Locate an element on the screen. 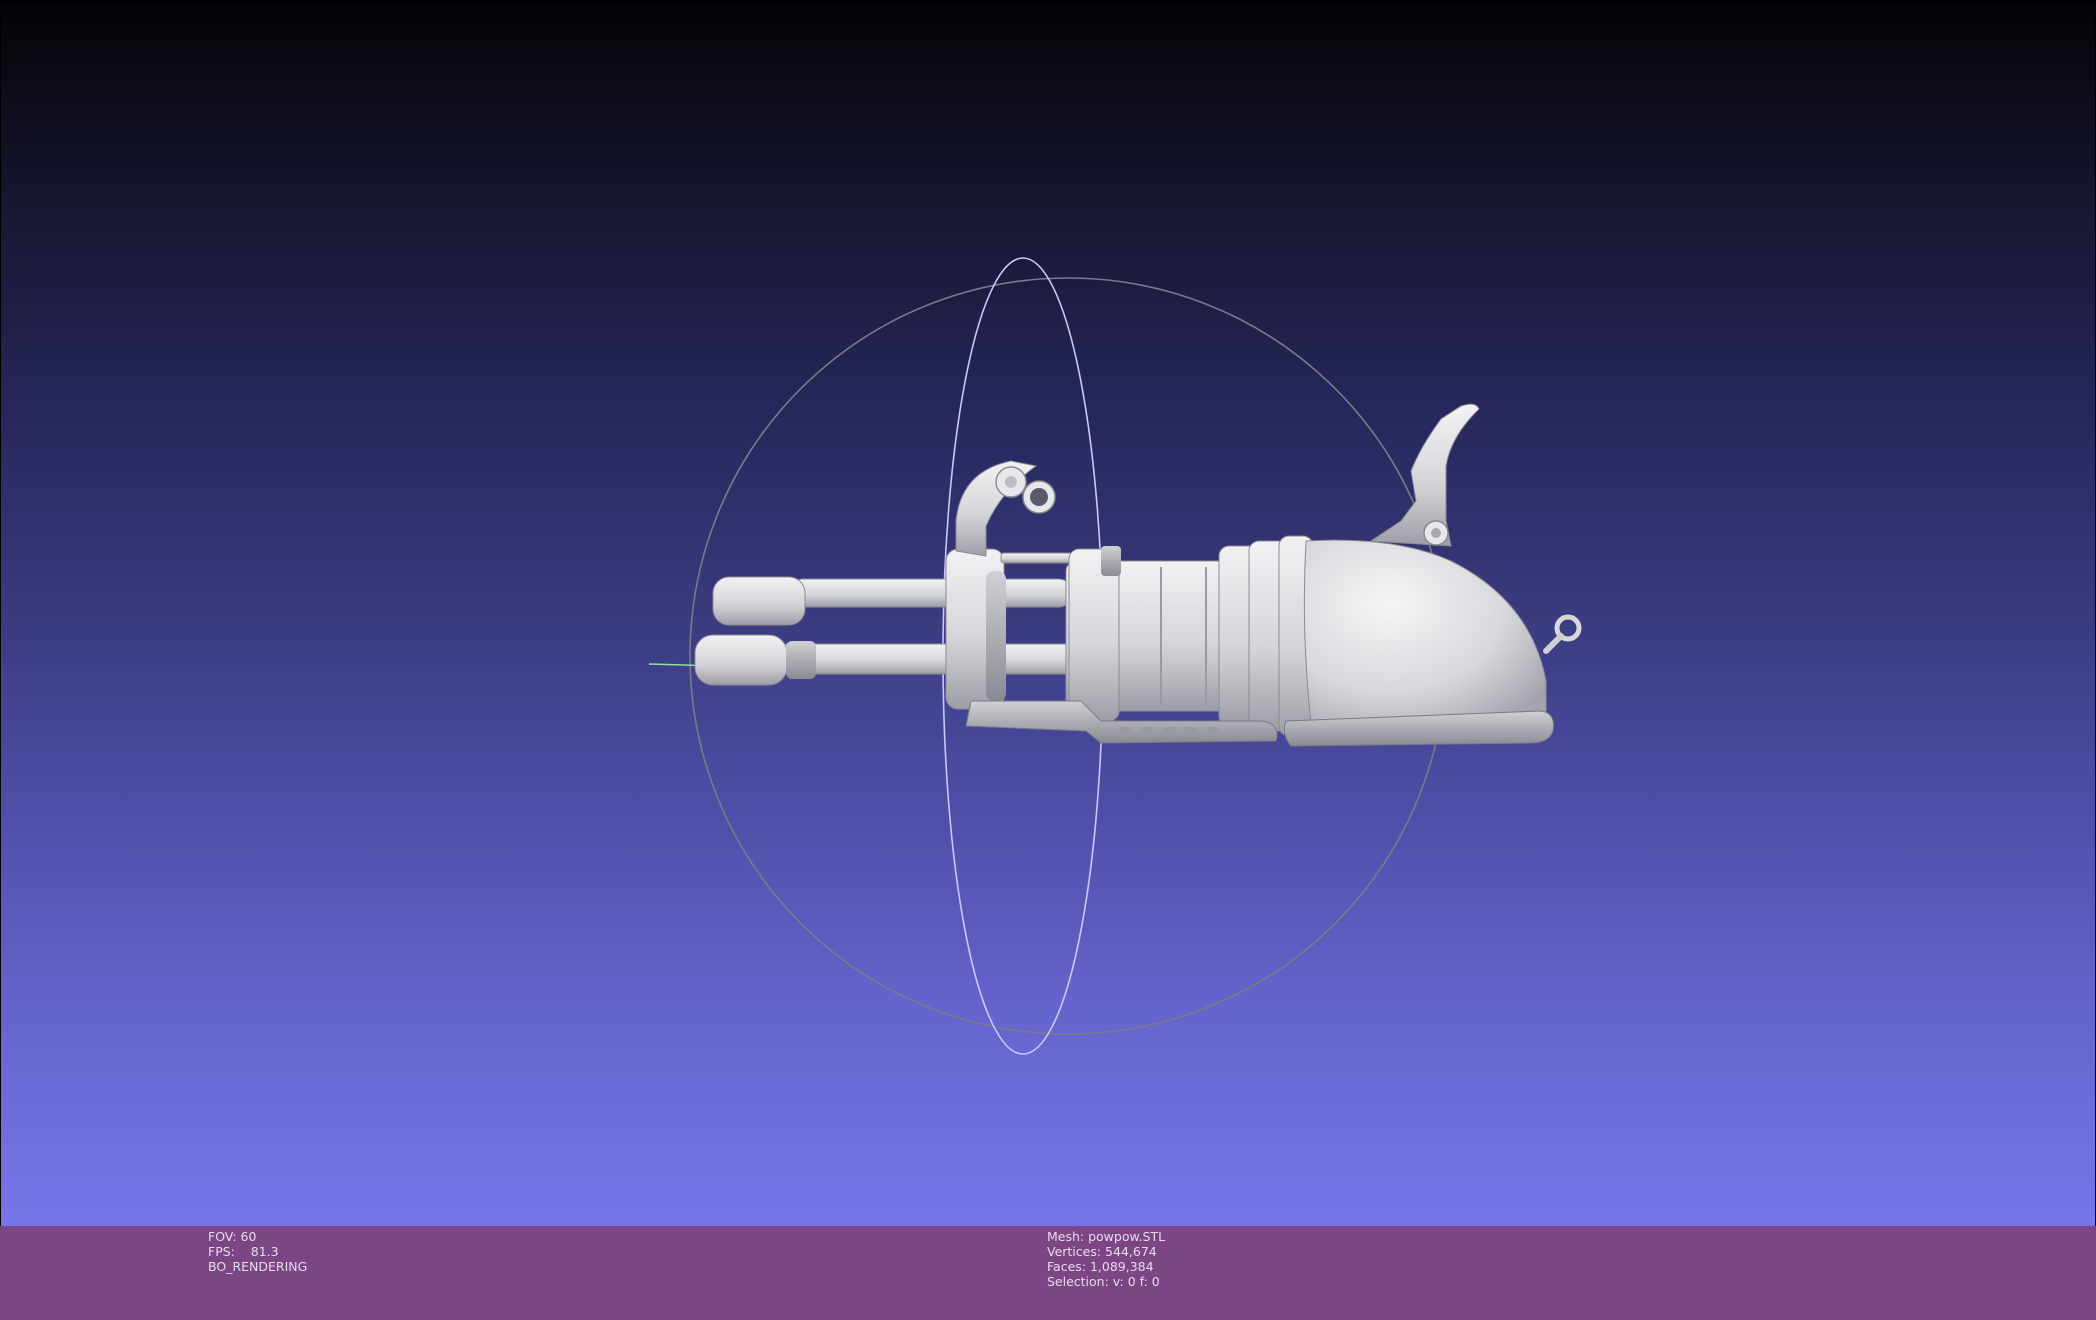  render-mode-label: BO_RENDERING is located at coordinates (258, 1266).